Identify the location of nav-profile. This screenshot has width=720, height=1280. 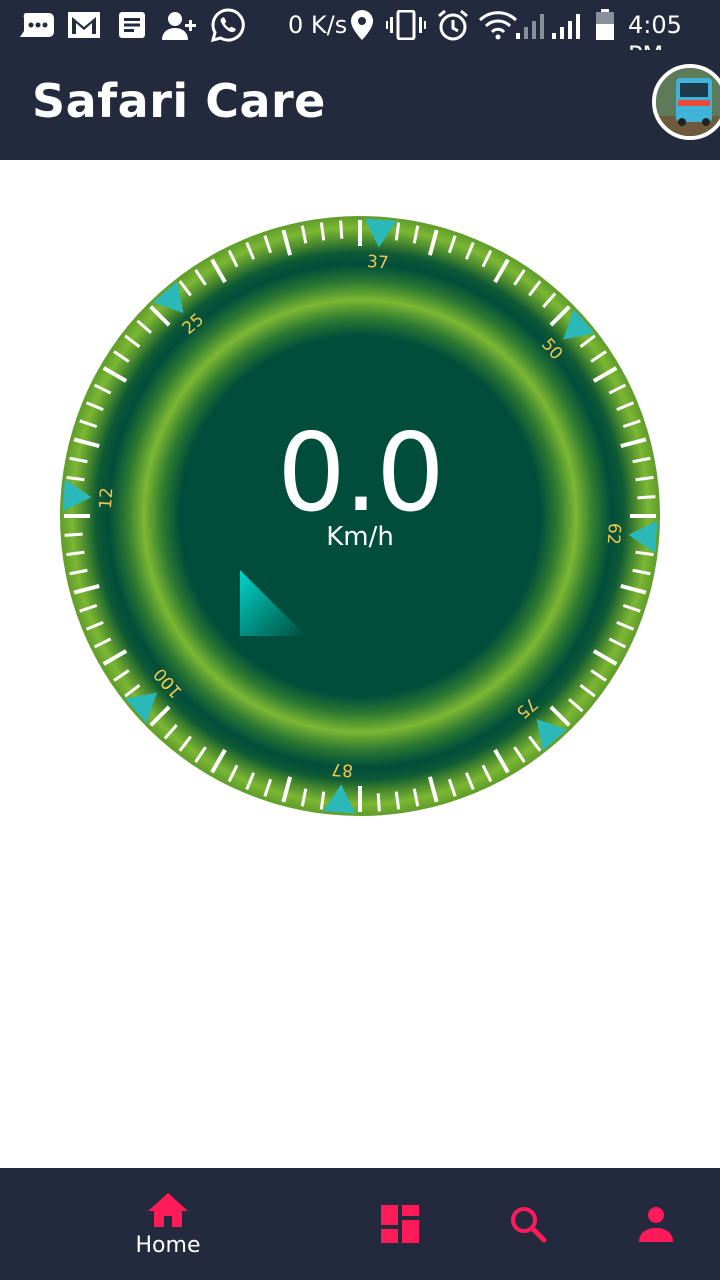
(656, 1224).